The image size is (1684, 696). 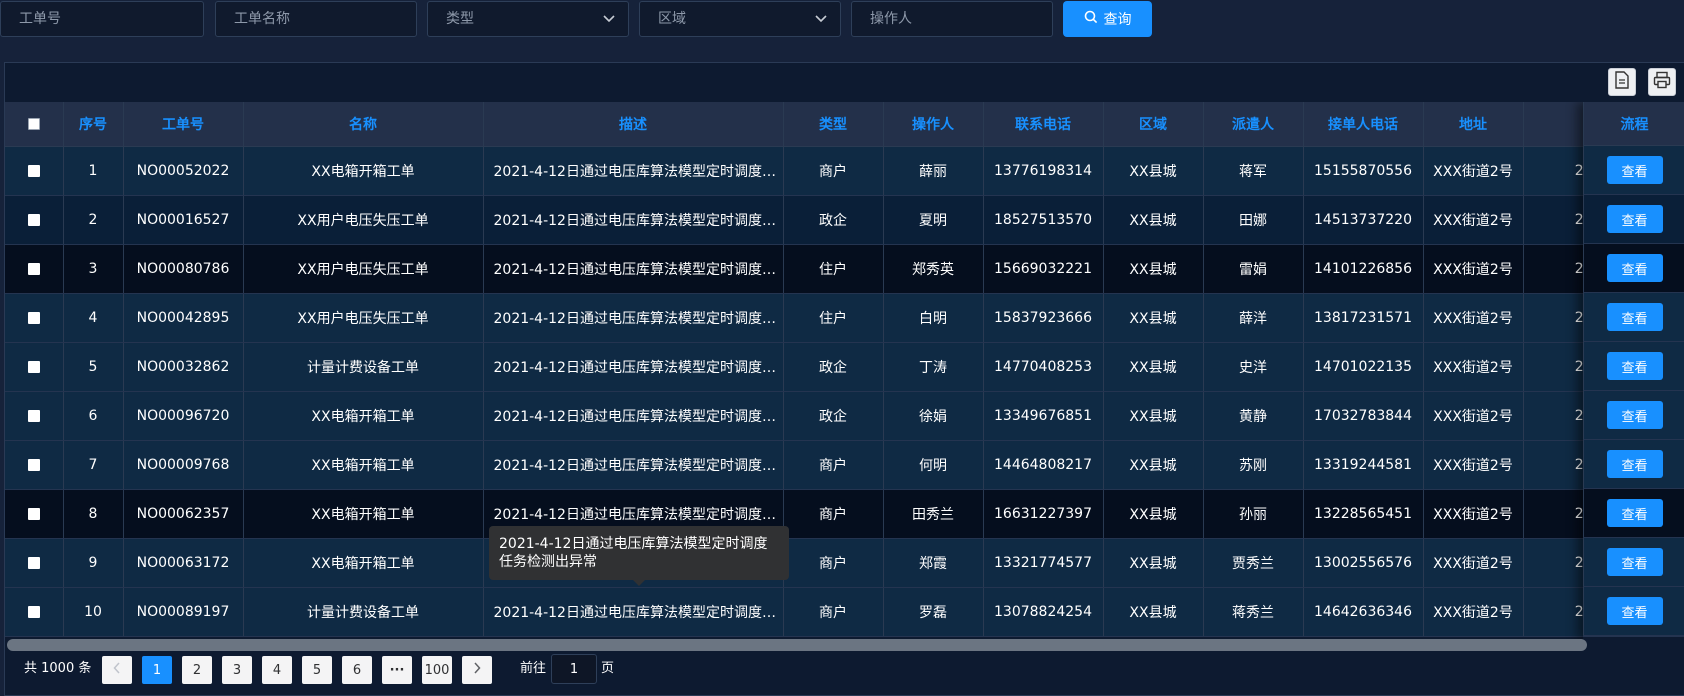 I want to click on search-button: 查询, so click(x=1107, y=19).